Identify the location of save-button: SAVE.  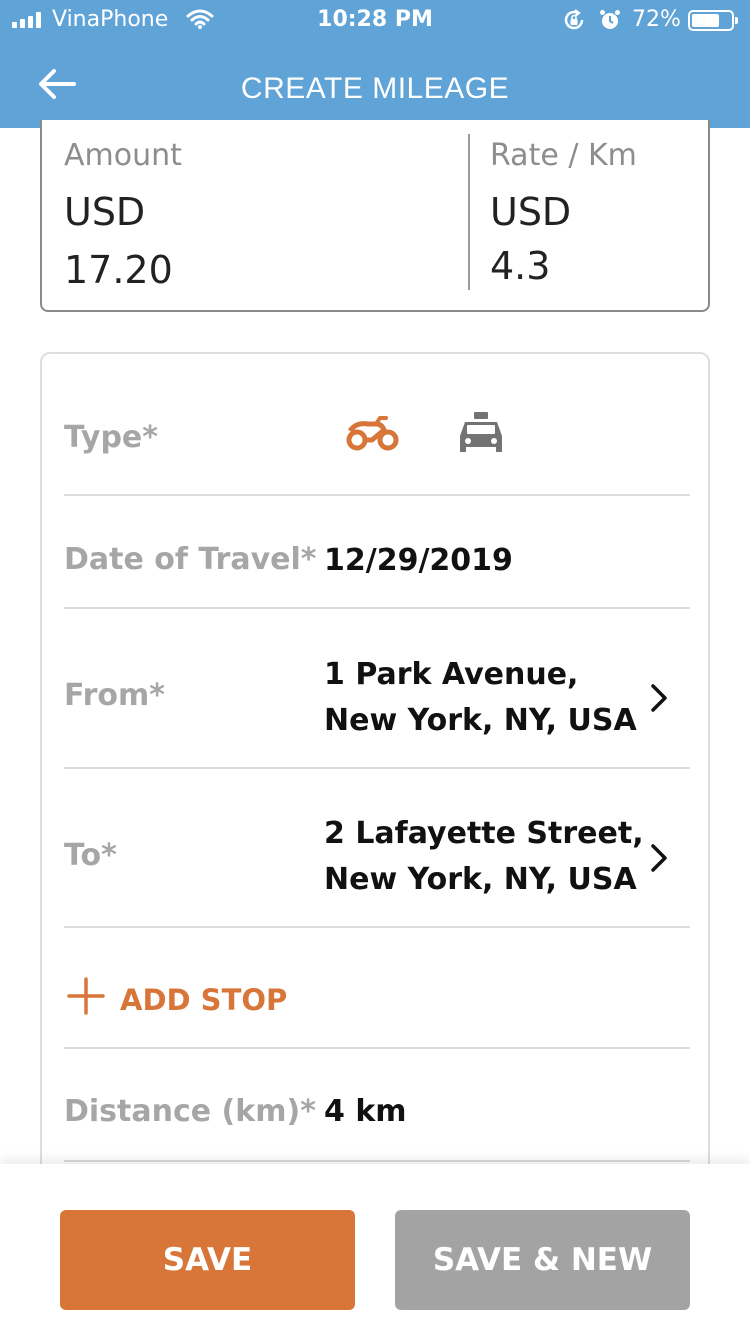
(207, 1260).